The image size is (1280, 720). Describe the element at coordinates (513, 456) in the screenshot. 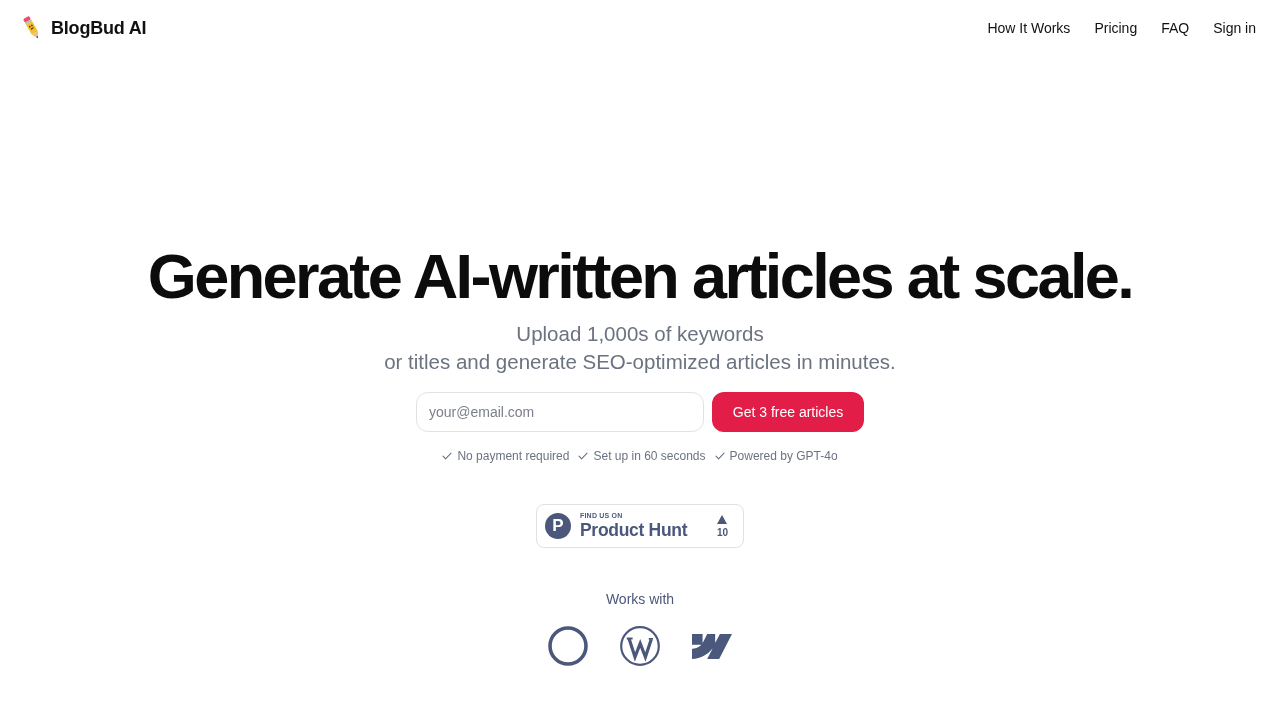

I see `feature-note: No payment required` at that location.